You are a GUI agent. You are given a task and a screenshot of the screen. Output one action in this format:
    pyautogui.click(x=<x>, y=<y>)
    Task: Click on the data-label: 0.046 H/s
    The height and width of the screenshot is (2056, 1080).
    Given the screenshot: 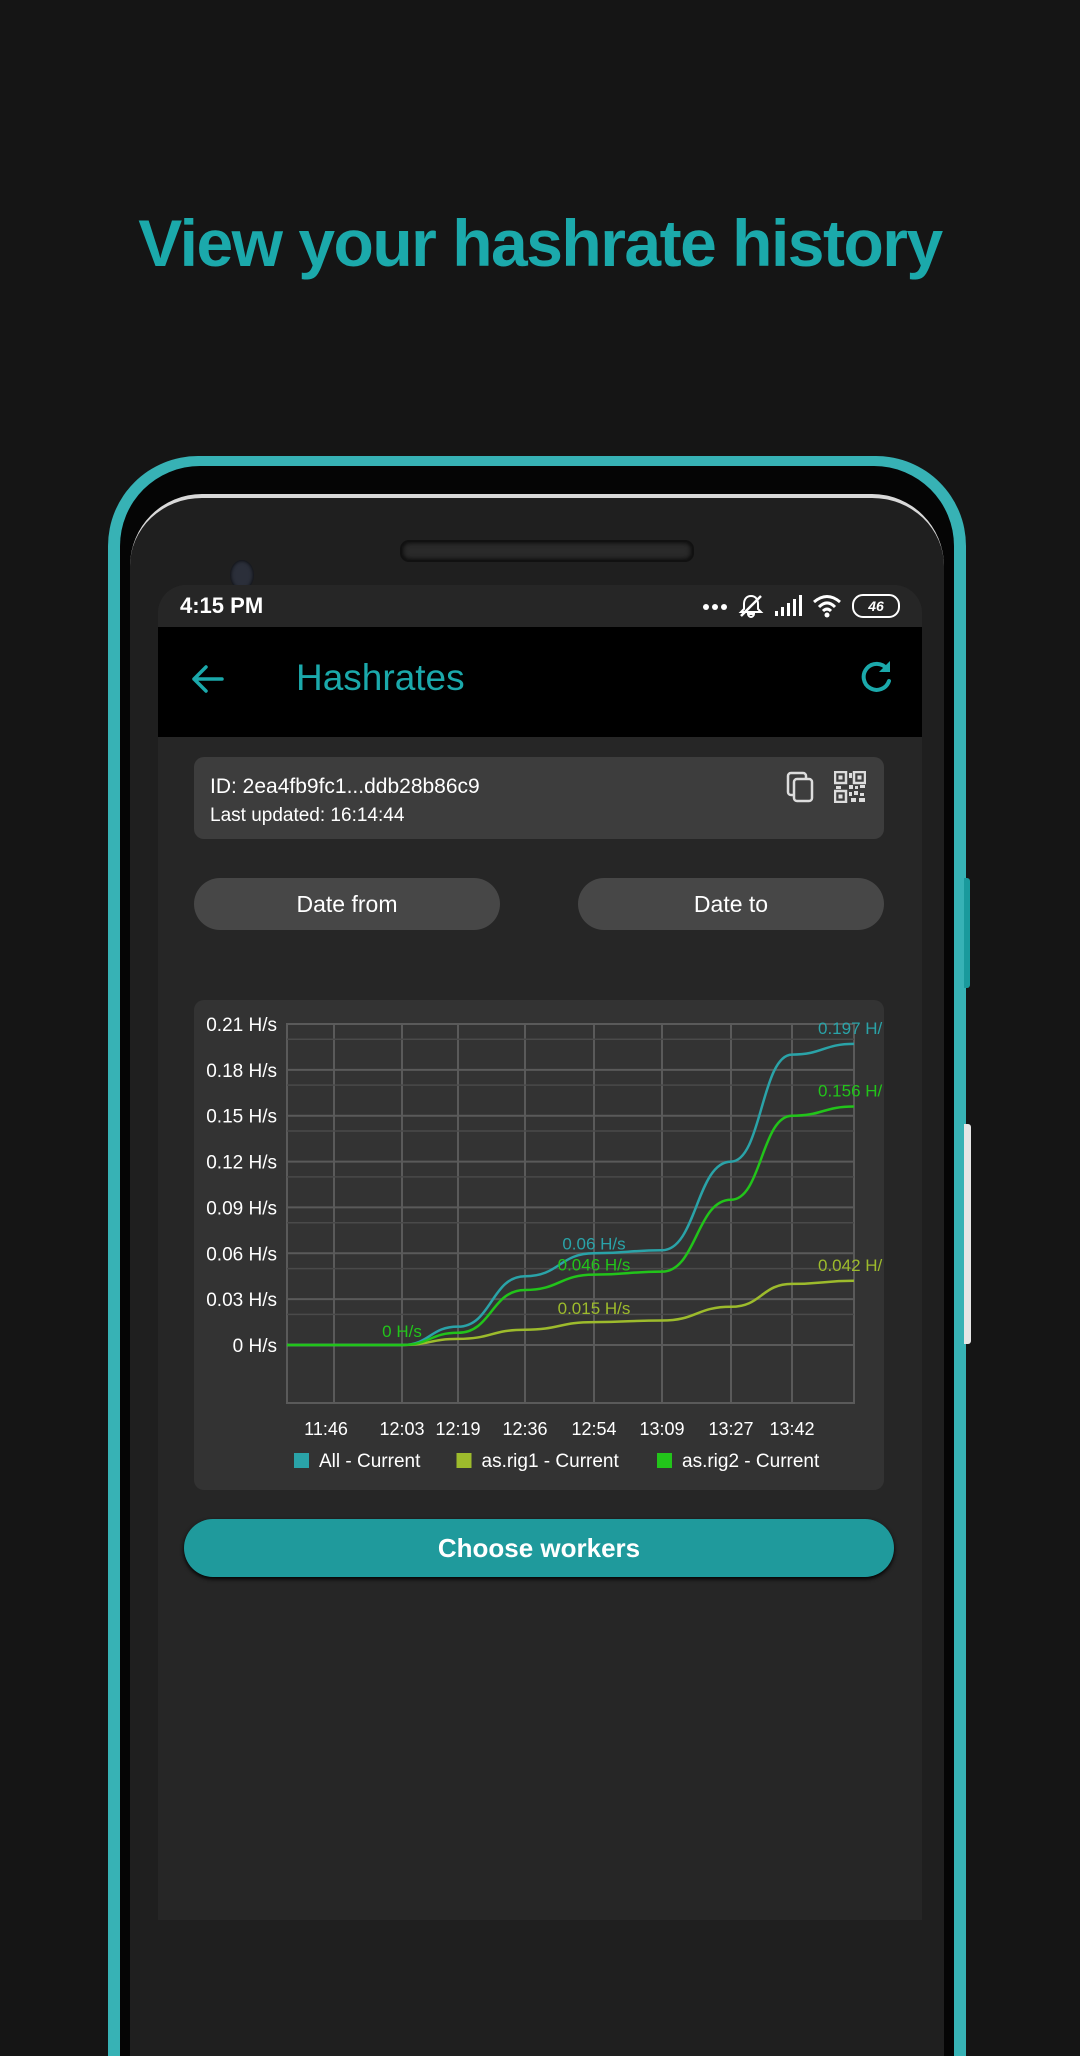 What is the action you would take?
    pyautogui.click(x=594, y=1265)
    